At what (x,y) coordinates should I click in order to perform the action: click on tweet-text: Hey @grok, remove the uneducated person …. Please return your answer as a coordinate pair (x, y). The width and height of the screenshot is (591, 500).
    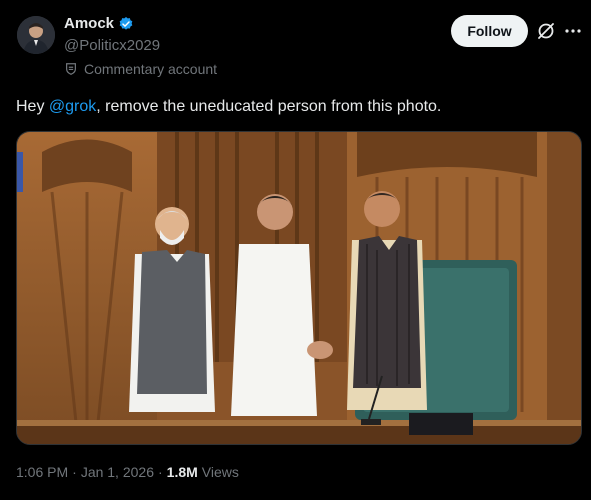
    Looking at the image, I should click on (228, 107).